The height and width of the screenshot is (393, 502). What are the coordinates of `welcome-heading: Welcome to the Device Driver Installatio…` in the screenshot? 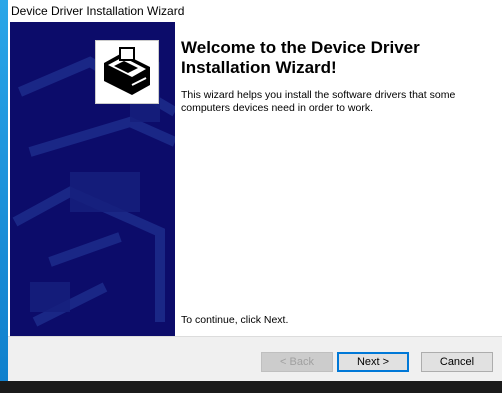 It's located at (300, 57).